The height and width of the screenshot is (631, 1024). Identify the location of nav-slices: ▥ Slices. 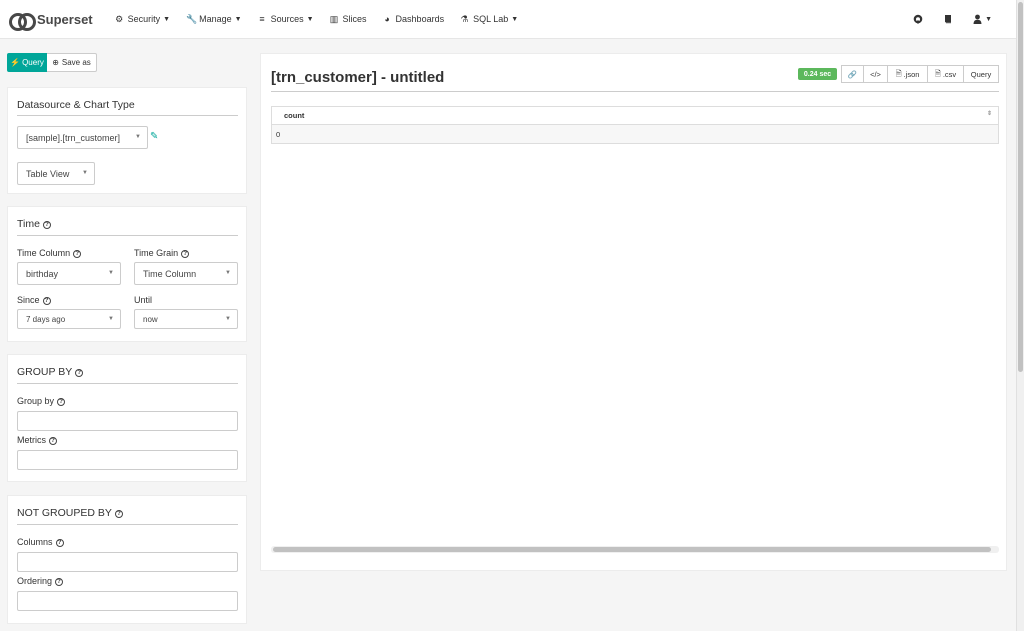
(348, 19).